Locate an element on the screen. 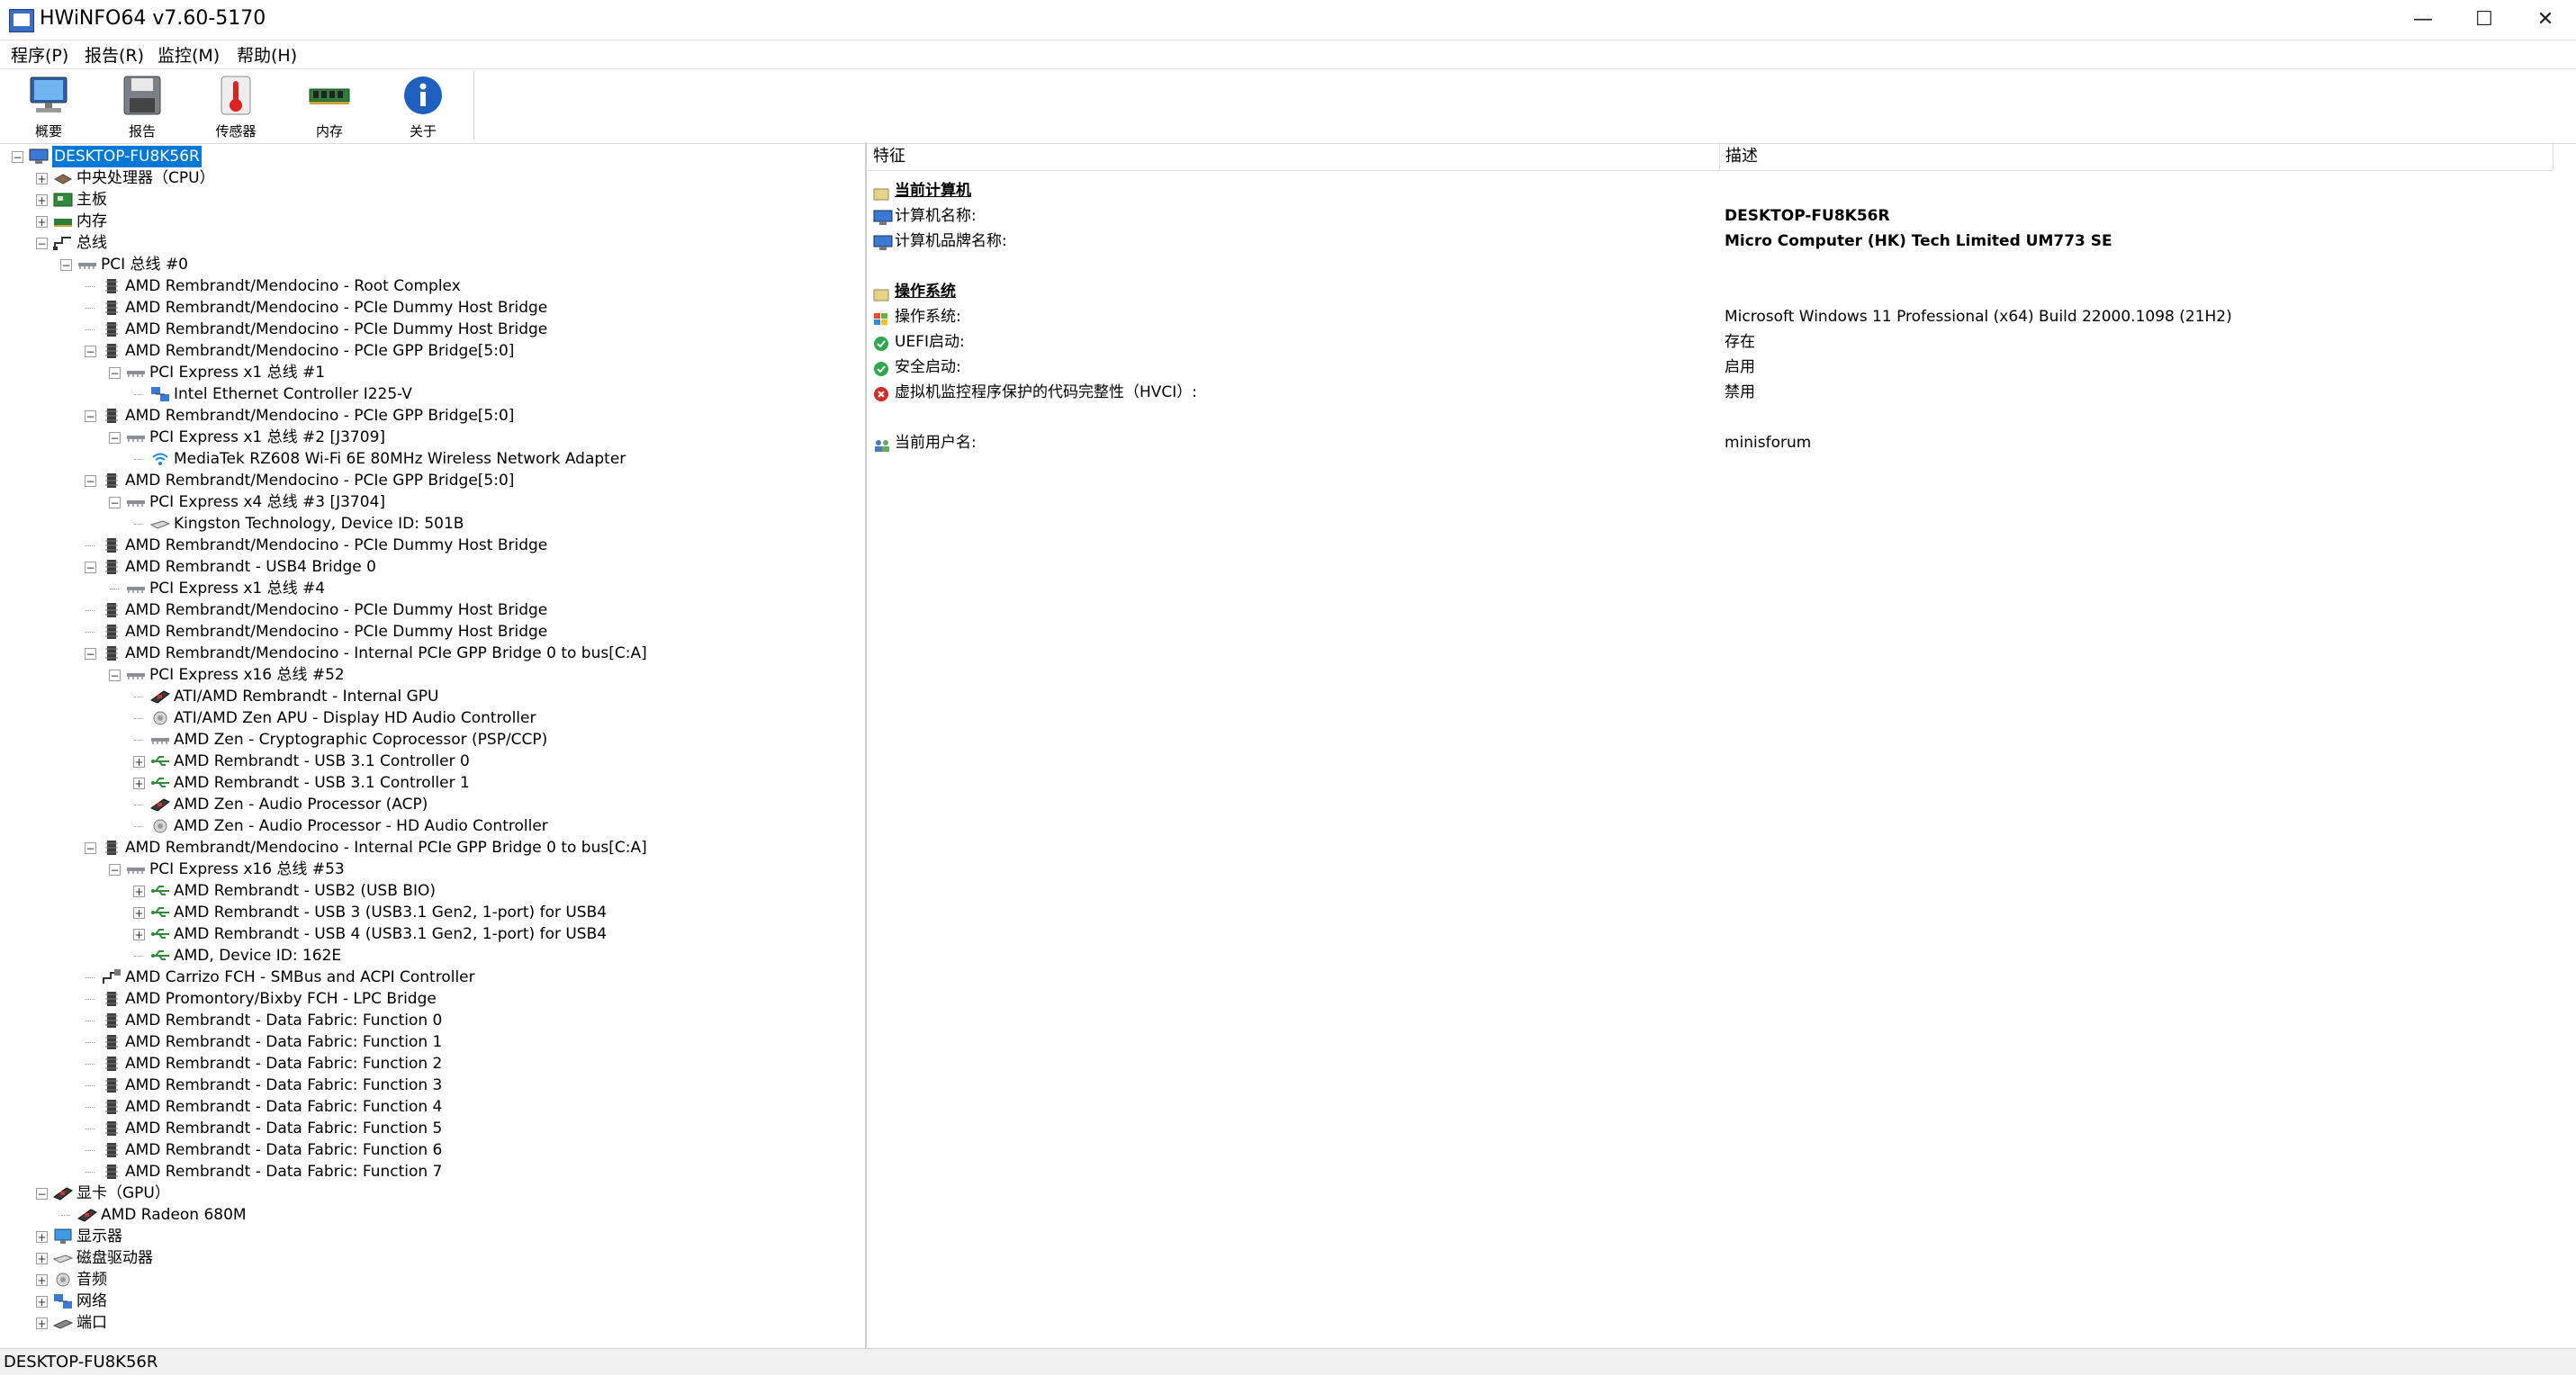  tree-node: + 音频 is located at coordinates (430, 1280).